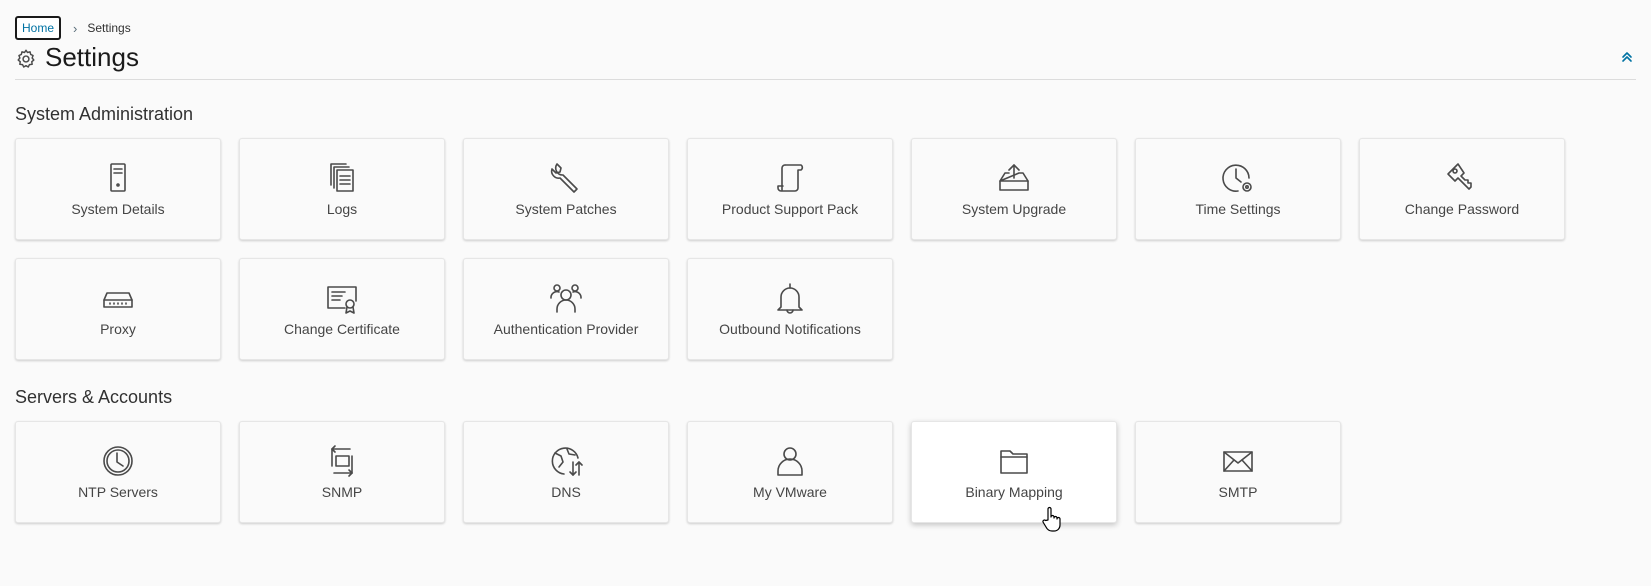  What do you see at coordinates (342, 298) in the screenshot?
I see `certificate-icon` at bounding box center [342, 298].